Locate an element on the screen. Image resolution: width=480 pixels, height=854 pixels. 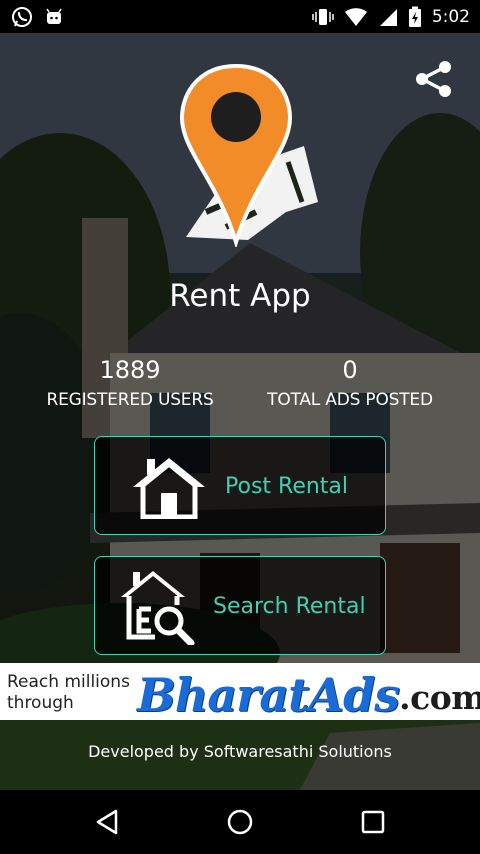
whatsapp-icon is located at coordinates (22, 16).